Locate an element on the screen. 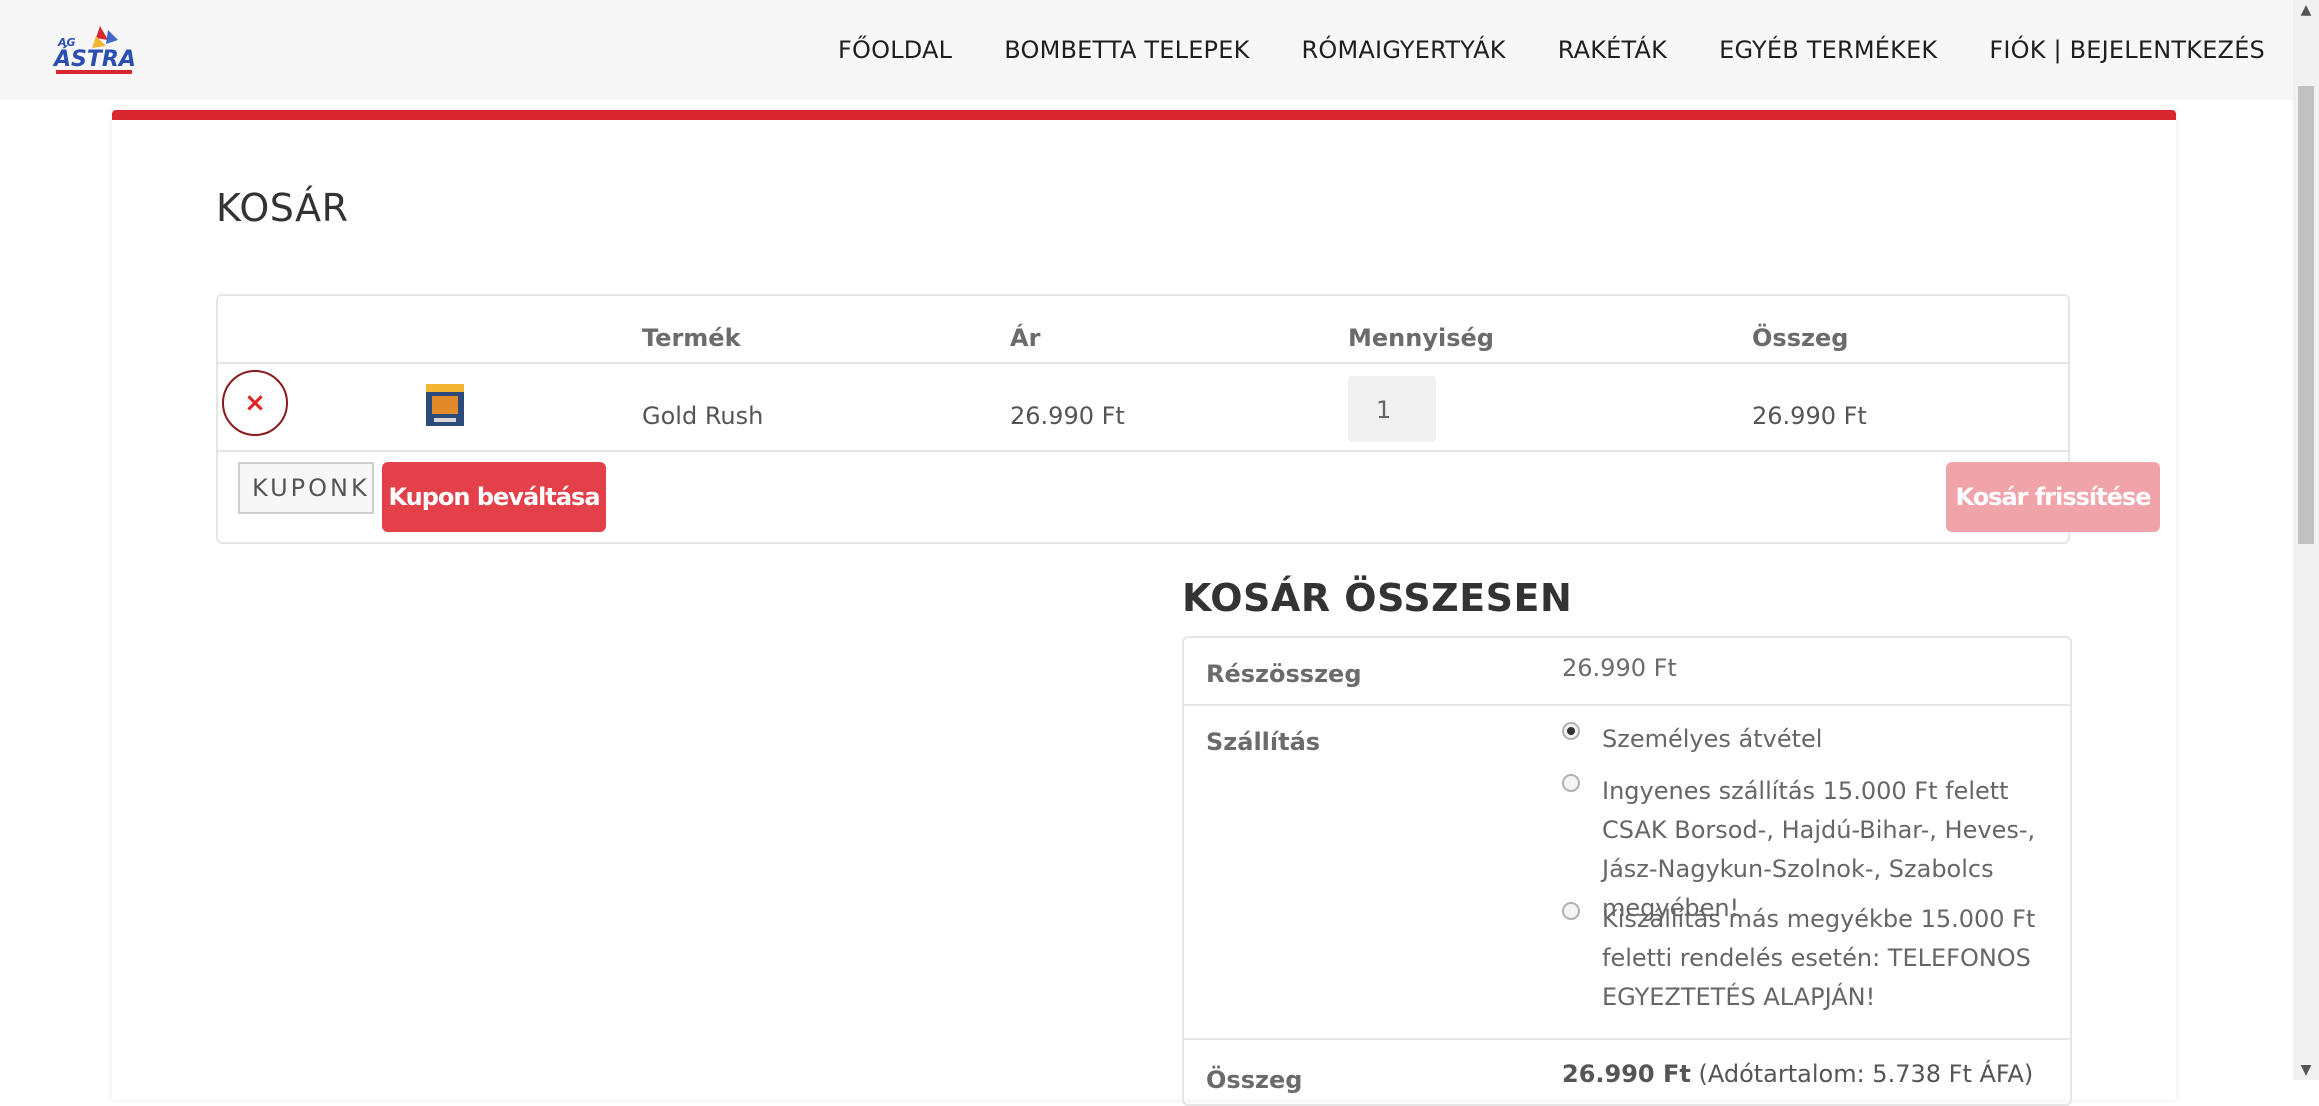 The height and width of the screenshot is (1106, 2319). total-value: 26.990 Ft is located at coordinates (1626, 1074).